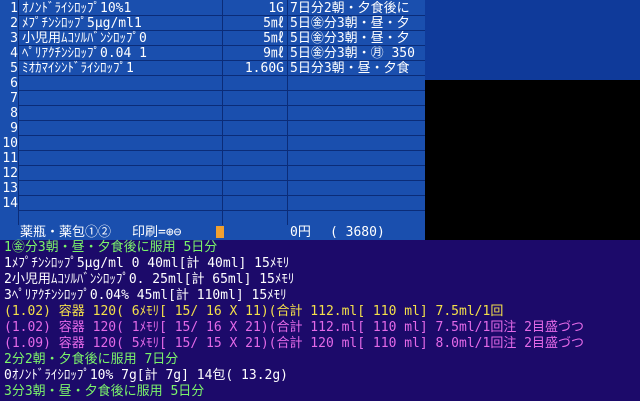 The height and width of the screenshot is (401, 640). What do you see at coordinates (14, 68) in the screenshot?
I see `row-number: 5` at bounding box center [14, 68].